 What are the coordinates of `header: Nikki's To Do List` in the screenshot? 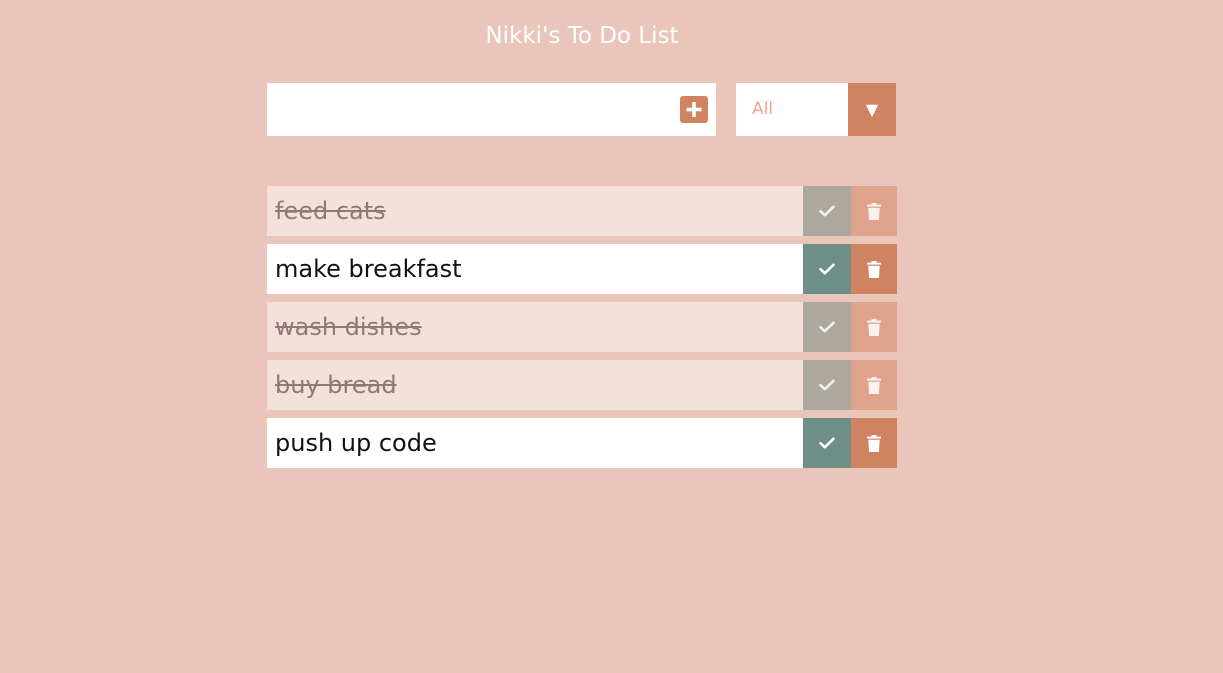 It's located at (582, 36).